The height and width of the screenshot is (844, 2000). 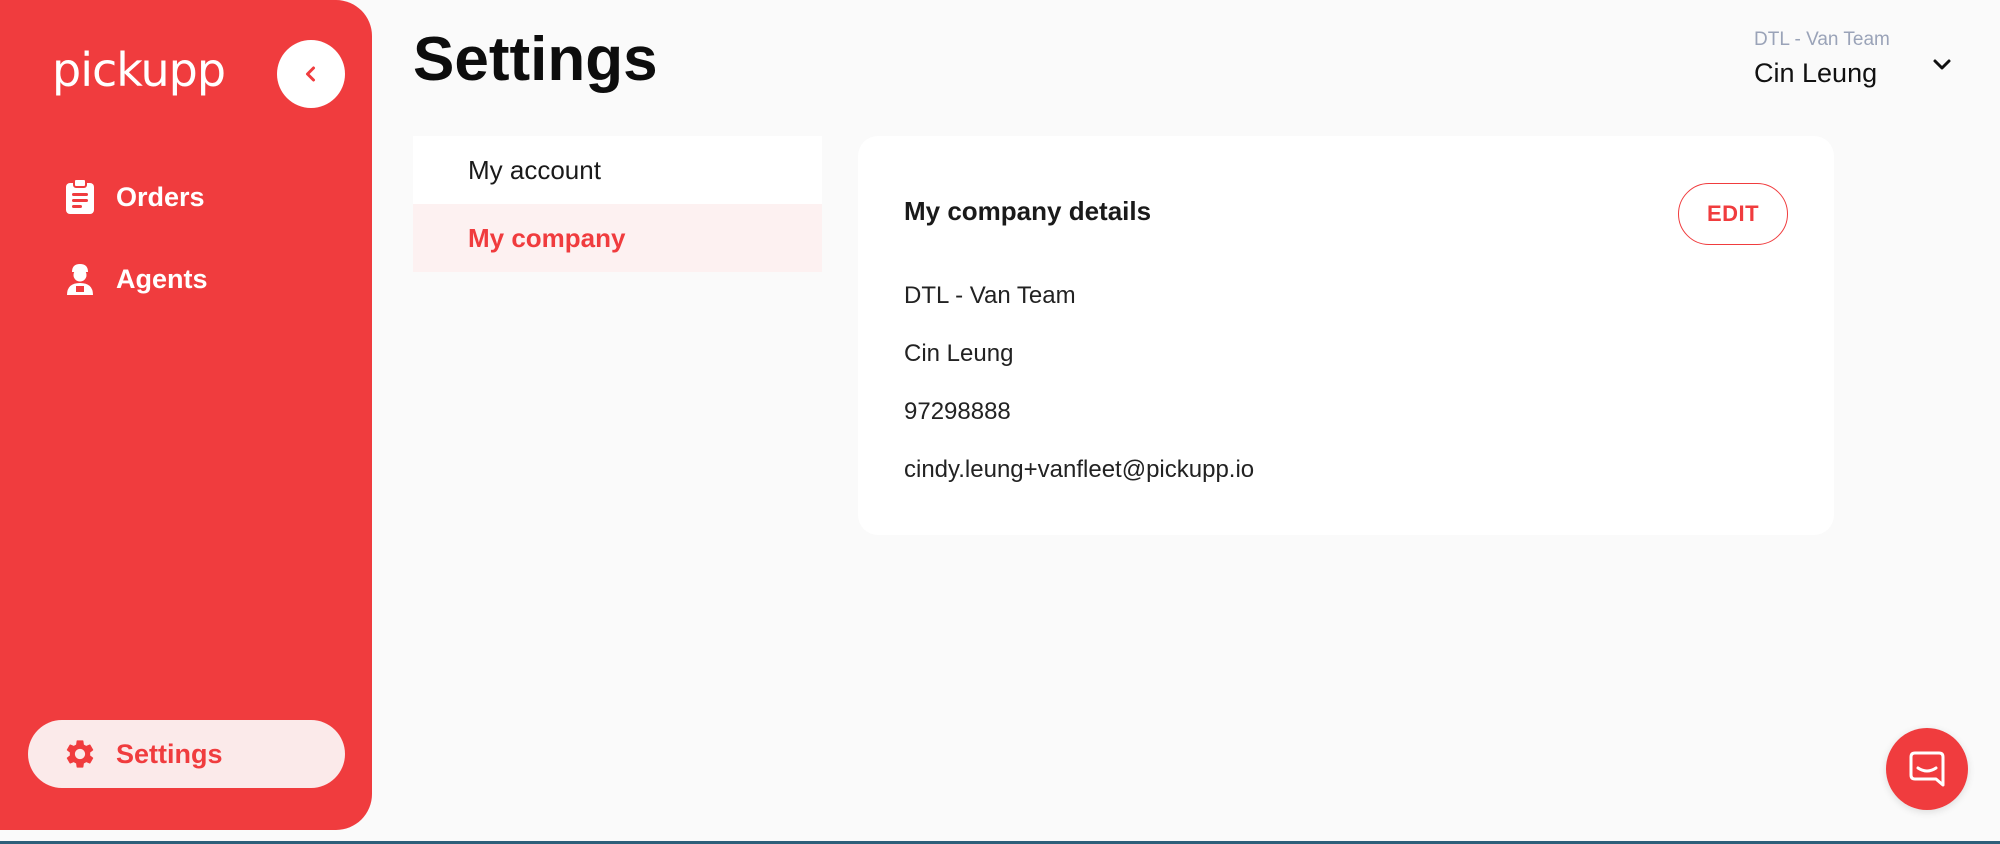 What do you see at coordinates (162, 278) in the screenshot?
I see `sidebar-item-label: Agents` at bounding box center [162, 278].